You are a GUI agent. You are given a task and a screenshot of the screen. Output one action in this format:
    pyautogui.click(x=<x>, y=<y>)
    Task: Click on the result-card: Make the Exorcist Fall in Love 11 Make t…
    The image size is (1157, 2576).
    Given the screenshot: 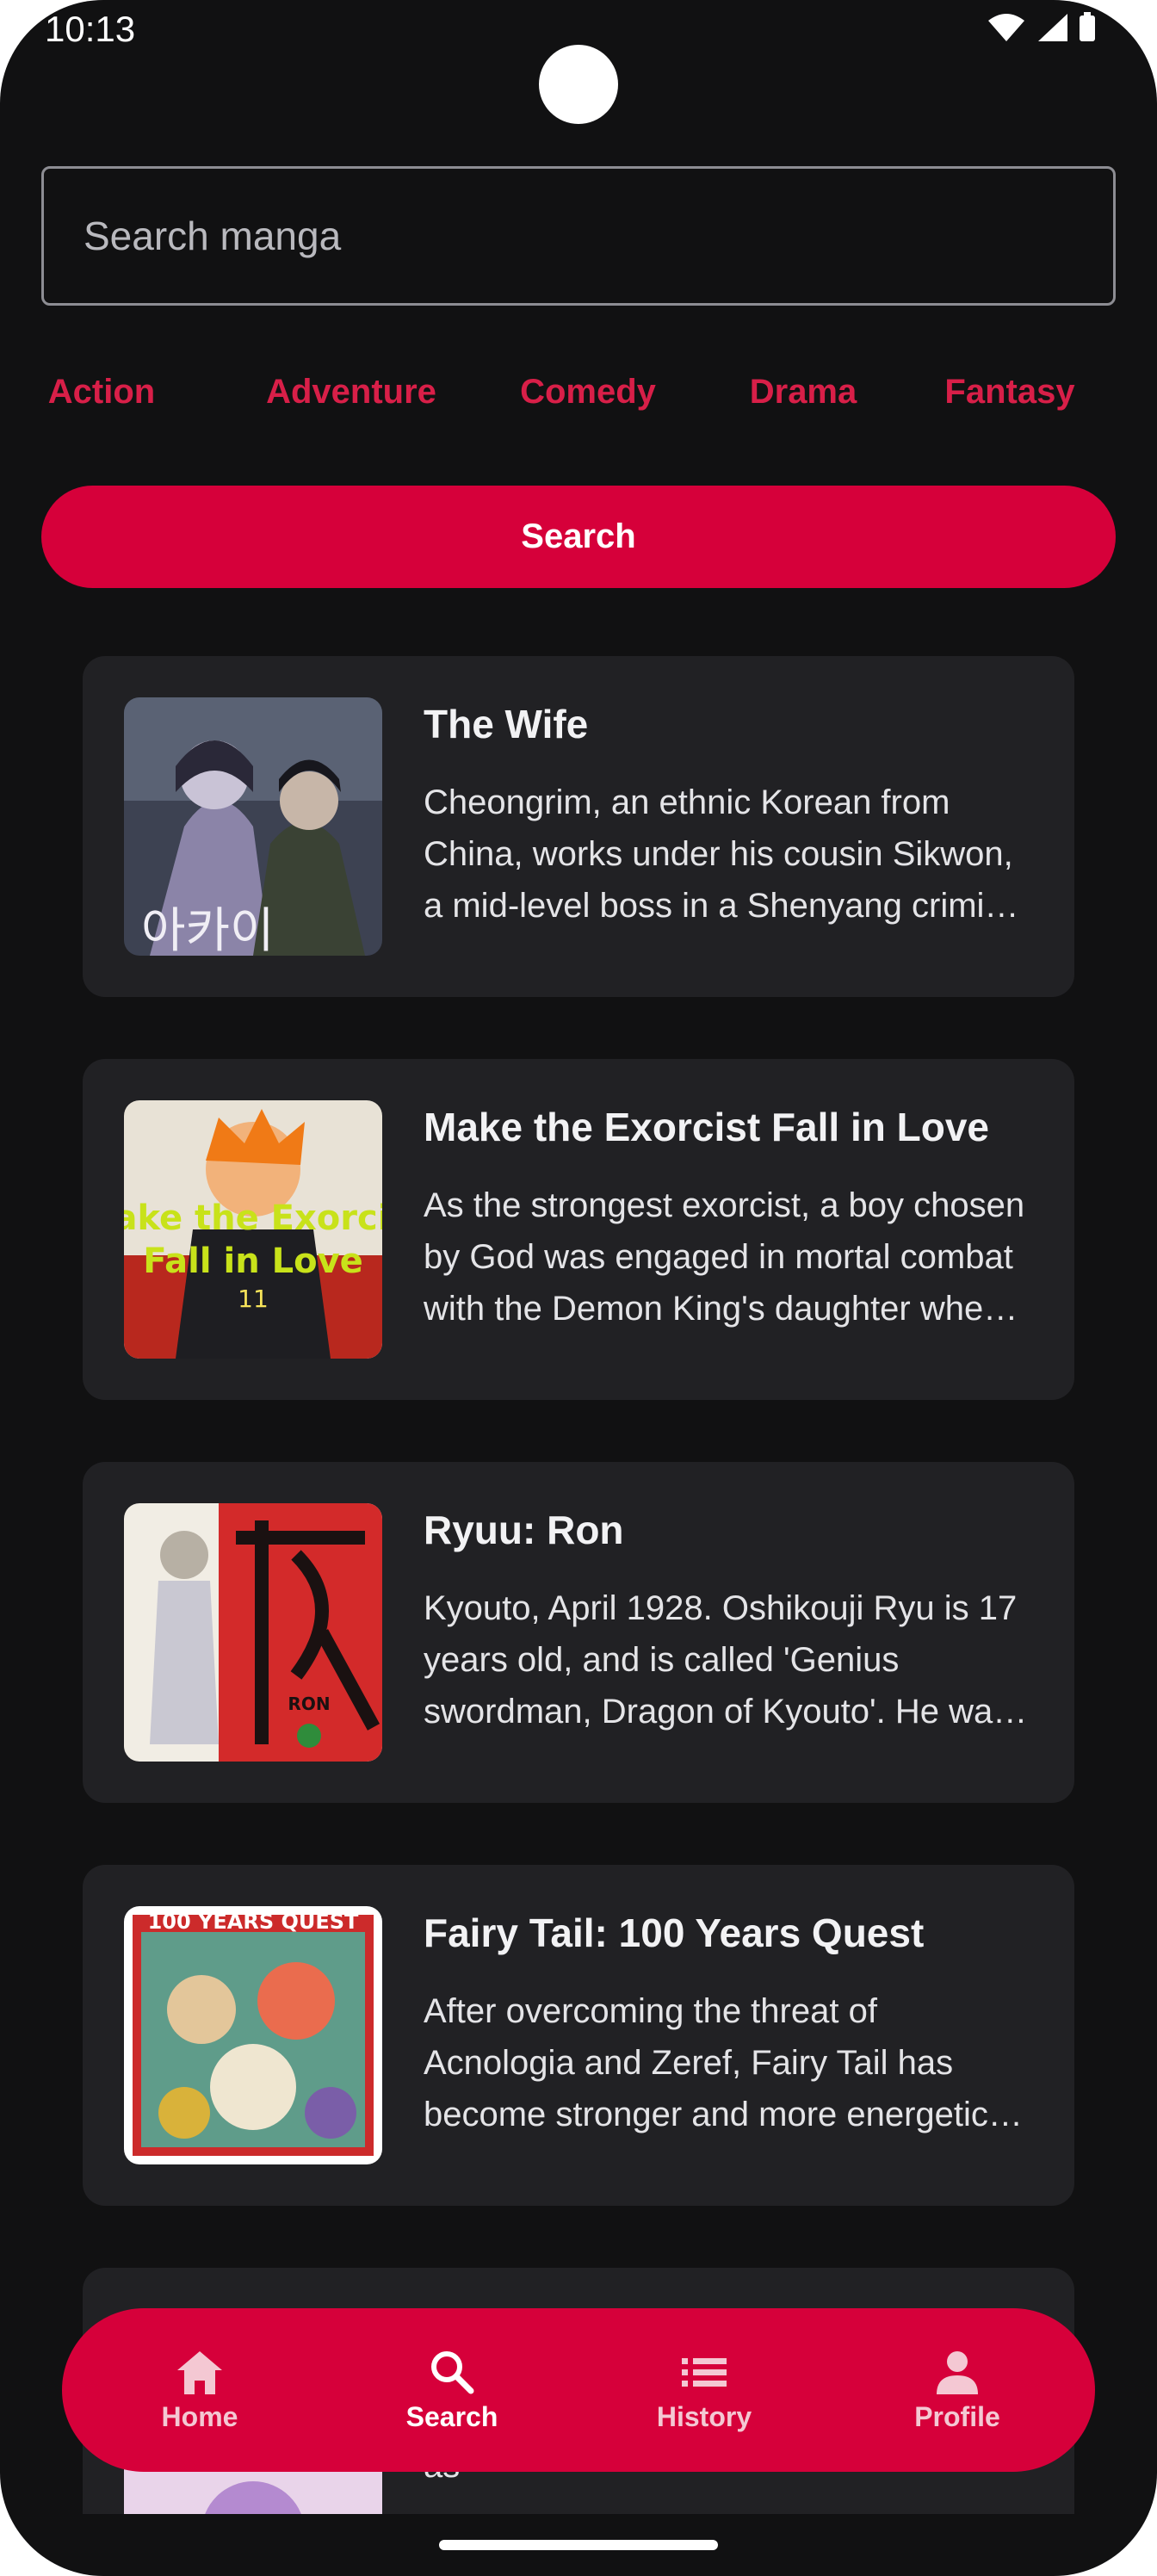 What is the action you would take?
    pyautogui.click(x=579, y=1229)
    